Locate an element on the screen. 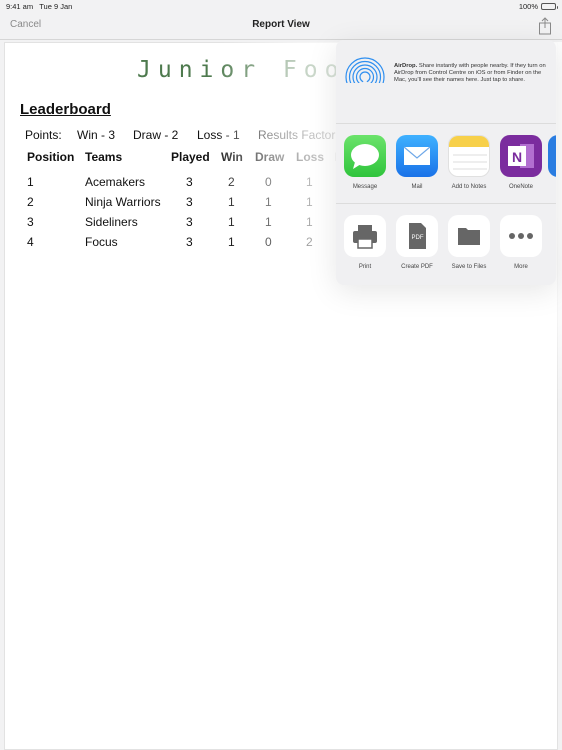 The height and width of the screenshot is (750, 562). share-app-message: Message is located at coordinates (365, 162).